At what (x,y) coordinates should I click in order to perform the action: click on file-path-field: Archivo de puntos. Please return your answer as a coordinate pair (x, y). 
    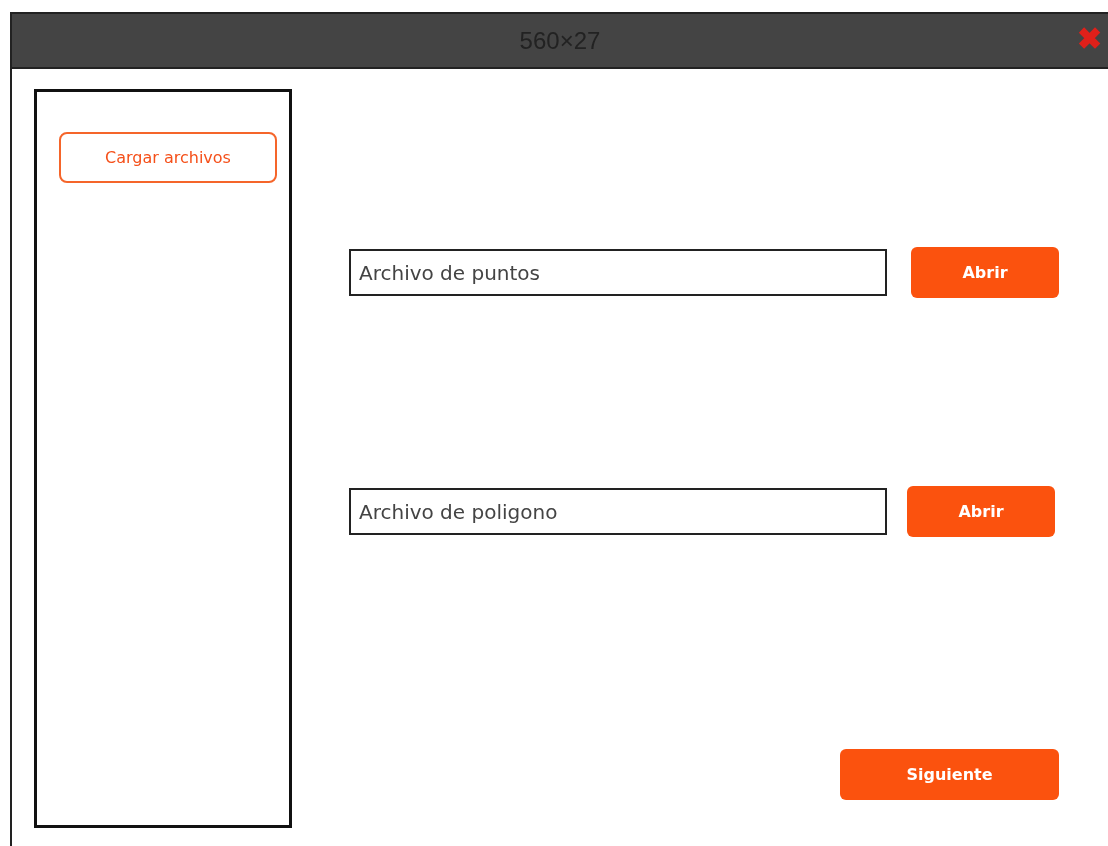
    Looking at the image, I should click on (618, 272).